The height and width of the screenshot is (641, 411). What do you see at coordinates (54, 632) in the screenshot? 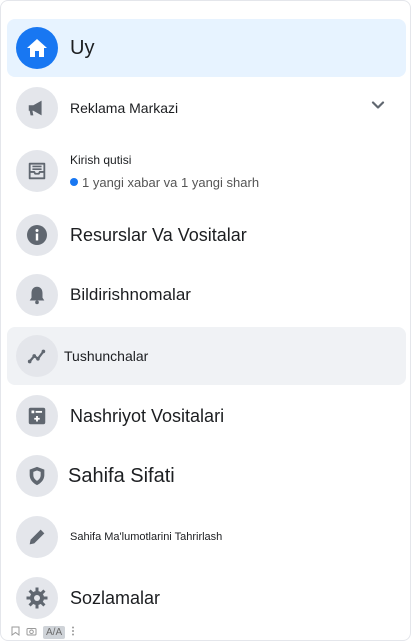
I see `aa-icon: A/A` at bounding box center [54, 632].